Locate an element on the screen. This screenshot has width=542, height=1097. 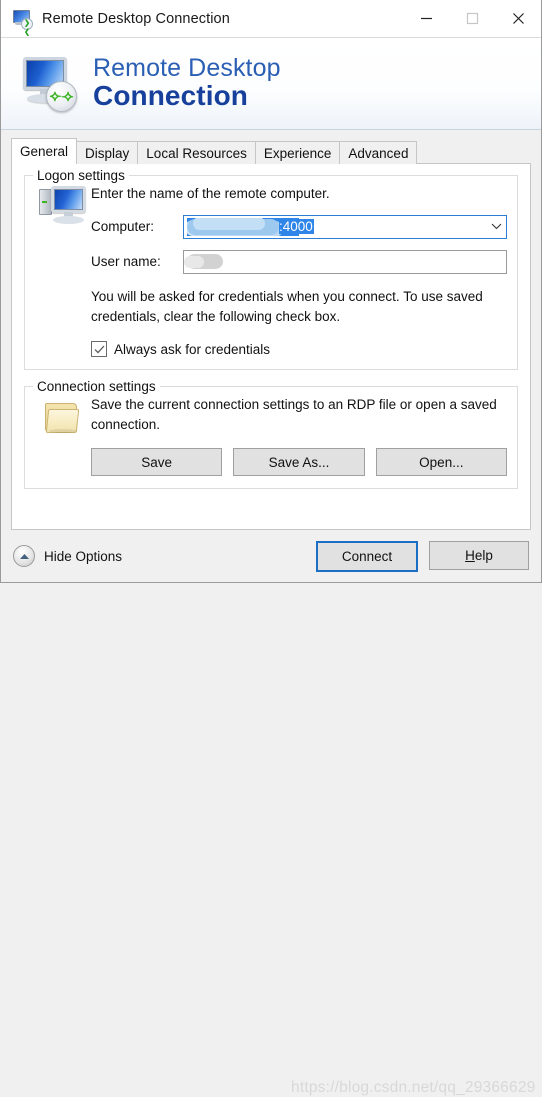
maximize-button is located at coordinates (472, 18).